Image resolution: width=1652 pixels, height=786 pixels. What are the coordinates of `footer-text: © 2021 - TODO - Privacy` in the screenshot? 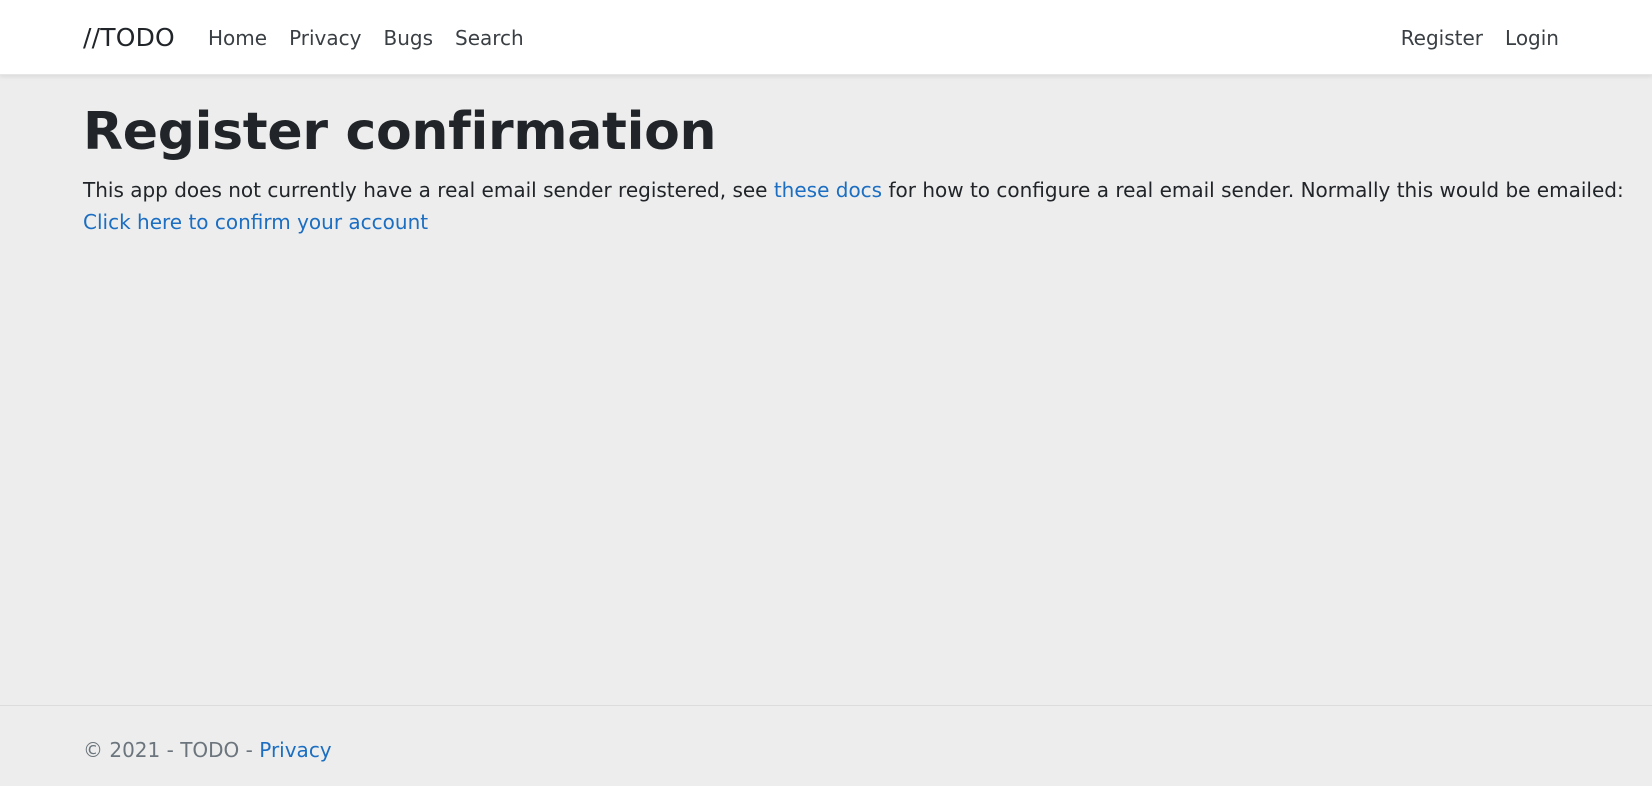 It's located at (207, 750).